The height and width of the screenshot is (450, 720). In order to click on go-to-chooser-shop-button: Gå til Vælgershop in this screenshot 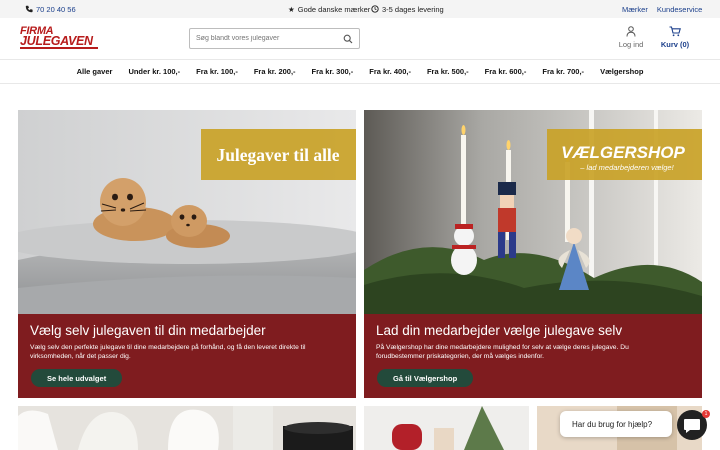, I will do `click(425, 378)`.